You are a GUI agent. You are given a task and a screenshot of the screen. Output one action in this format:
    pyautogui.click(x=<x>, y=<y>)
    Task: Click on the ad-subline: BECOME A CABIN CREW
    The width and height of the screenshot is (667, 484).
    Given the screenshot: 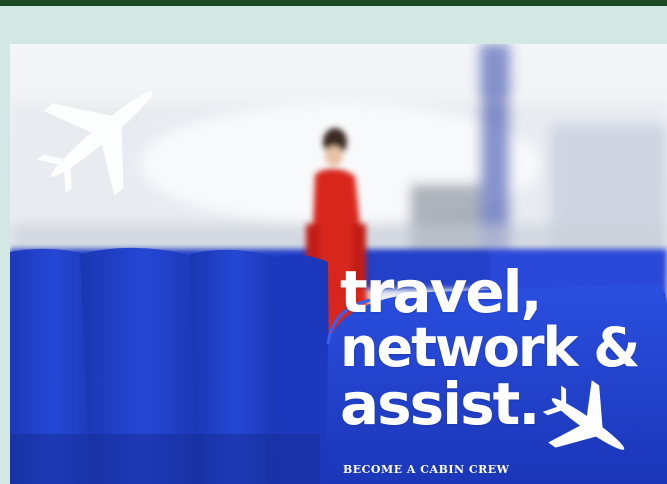 What is the action you would take?
    pyautogui.click(x=426, y=469)
    